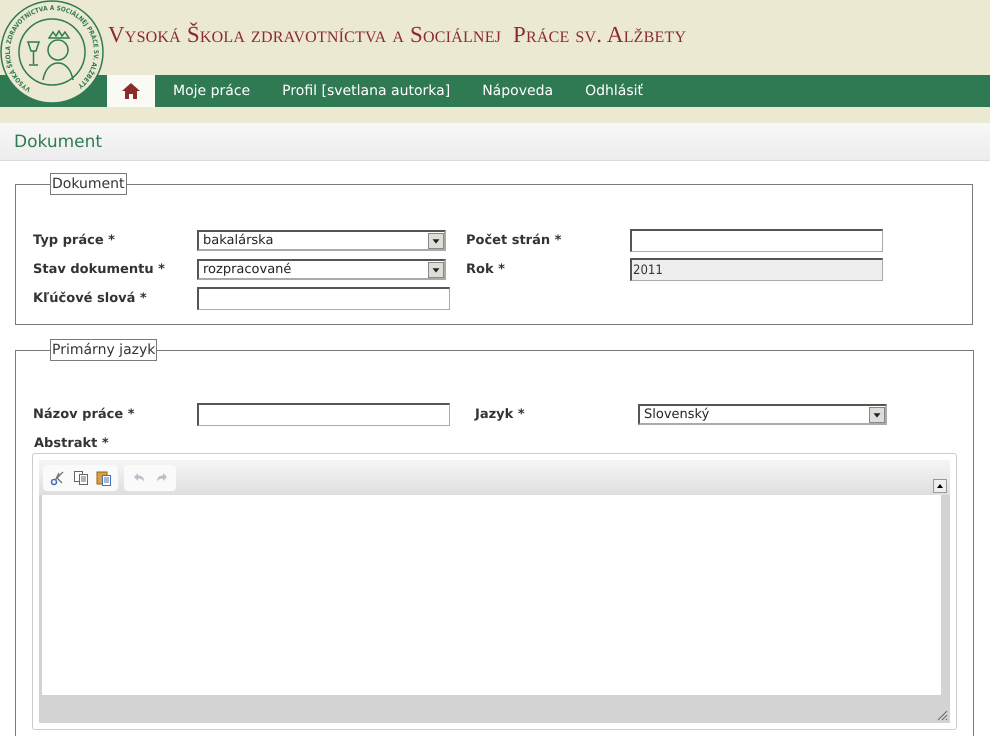 This screenshot has height=736, width=990. Describe the element at coordinates (397, 34) in the screenshot. I see `site-title: Vysoká Škola zdravotníctva a Sociálnej Práce sv. Alžbety` at that location.